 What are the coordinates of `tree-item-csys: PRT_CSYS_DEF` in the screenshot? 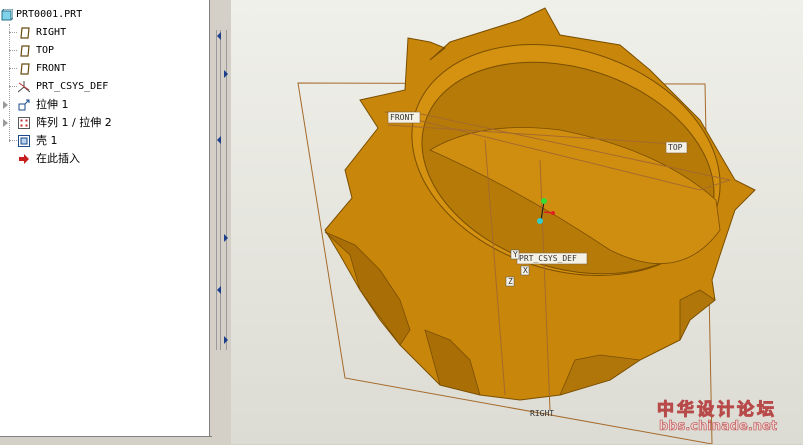 It's located at (102, 87).